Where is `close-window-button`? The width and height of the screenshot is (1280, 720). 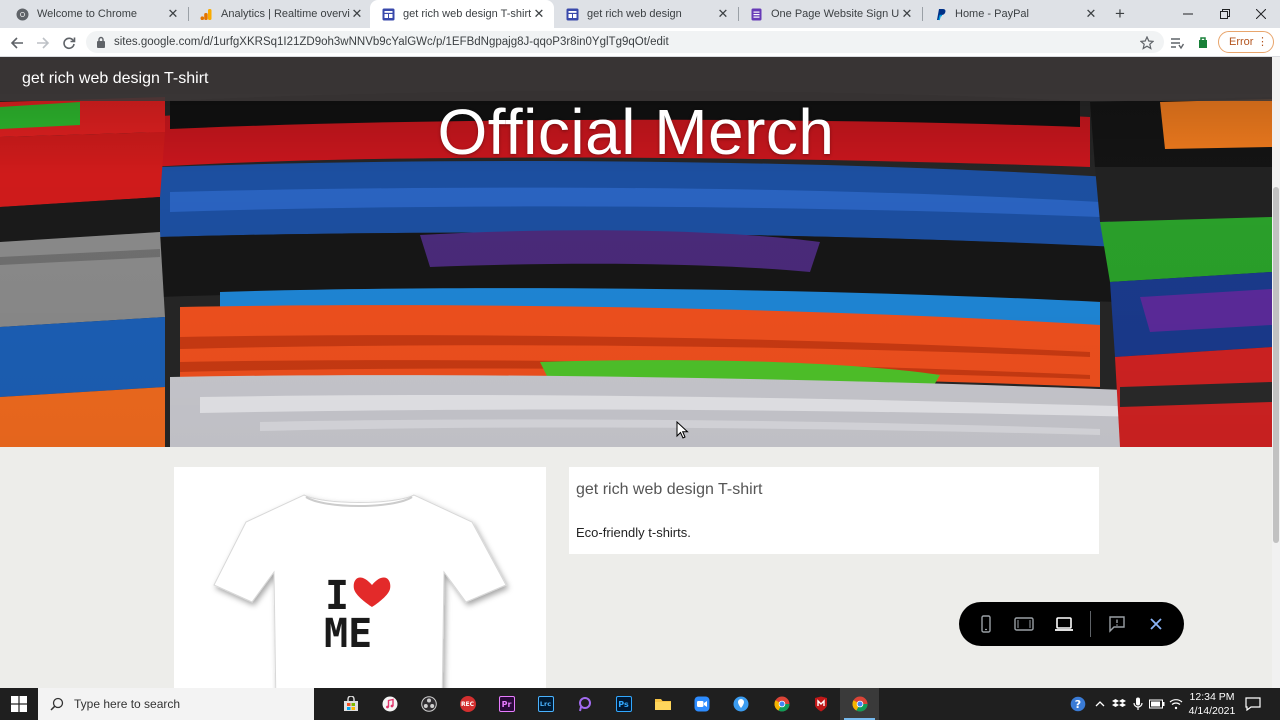 close-window-button is located at coordinates (1261, 14).